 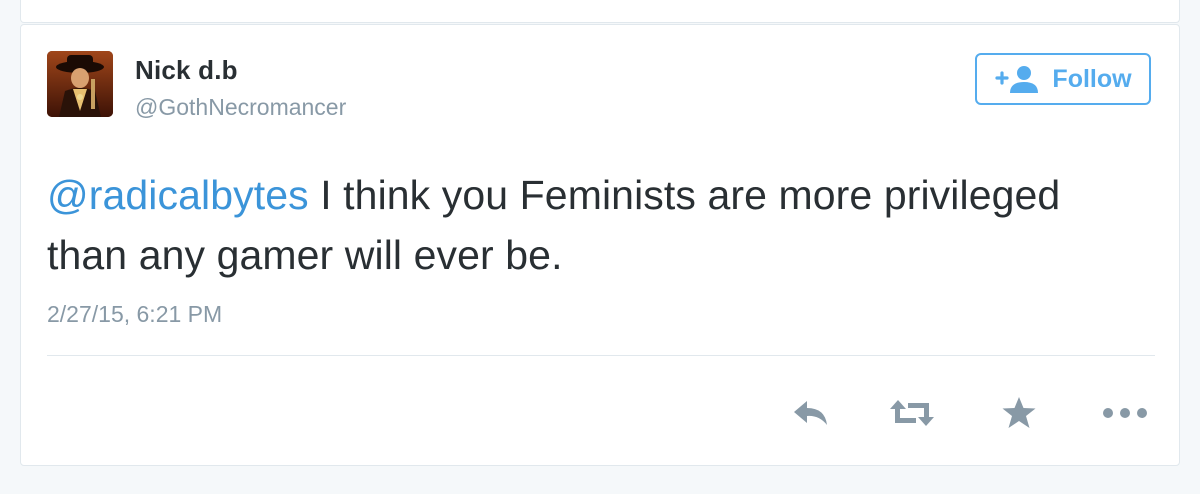 I want to click on more-button, so click(x=1125, y=413).